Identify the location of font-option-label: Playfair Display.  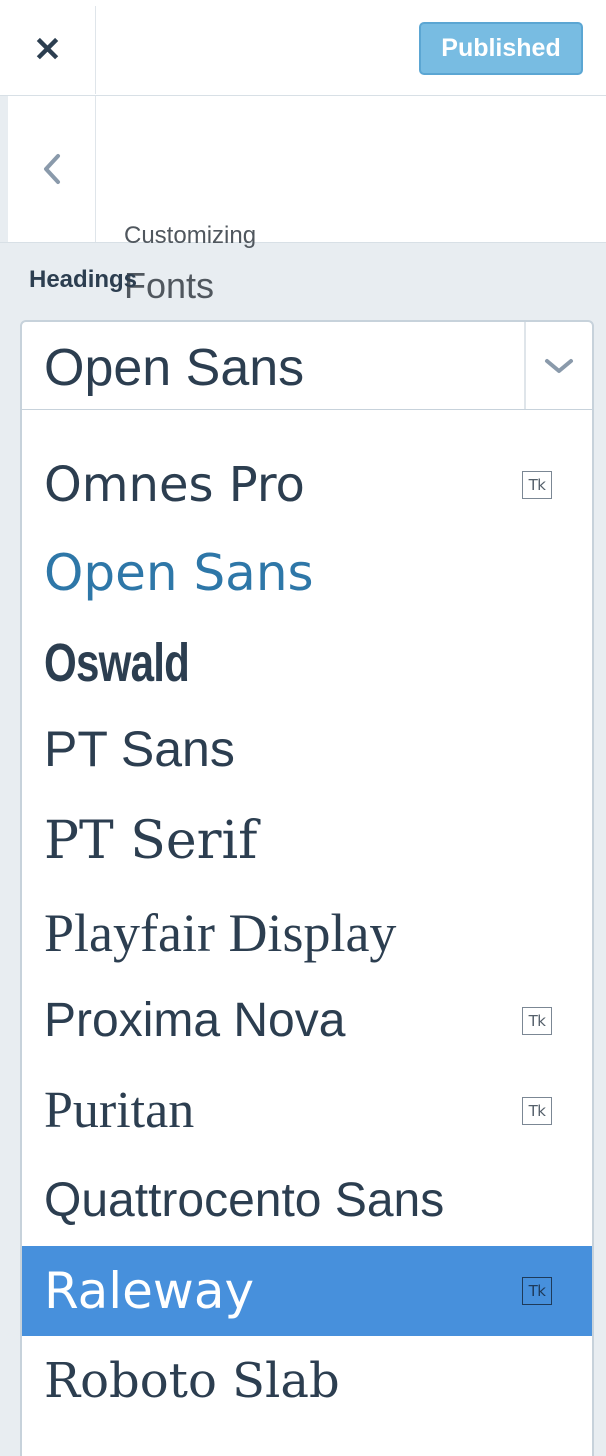
(220, 933).